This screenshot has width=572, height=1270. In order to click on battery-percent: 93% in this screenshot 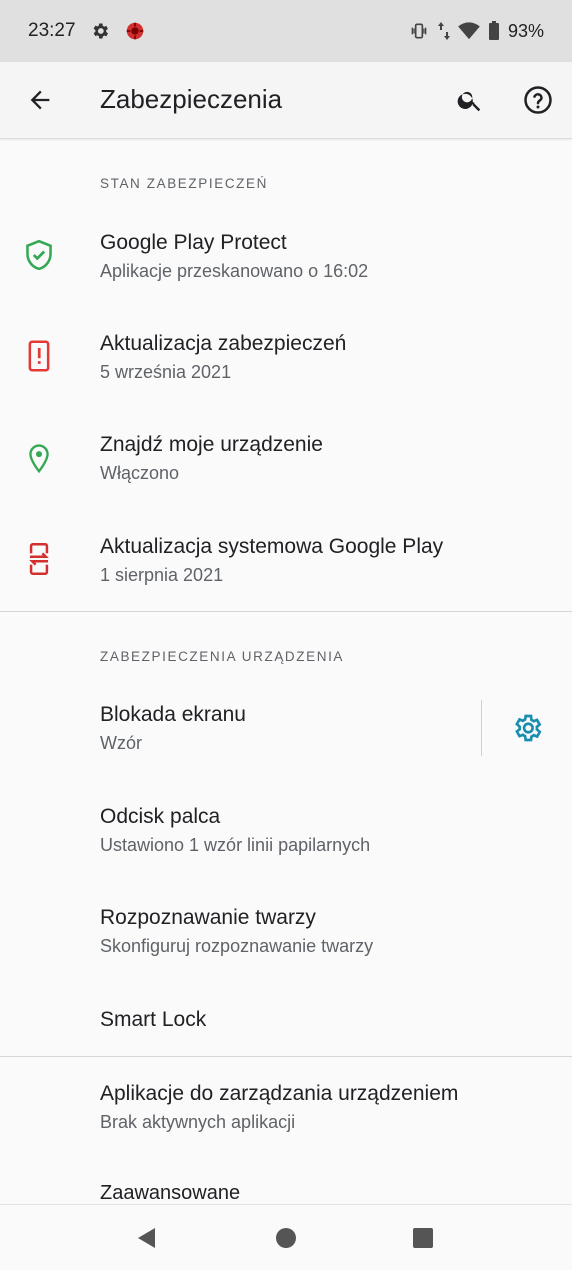, I will do `click(525, 30)`.